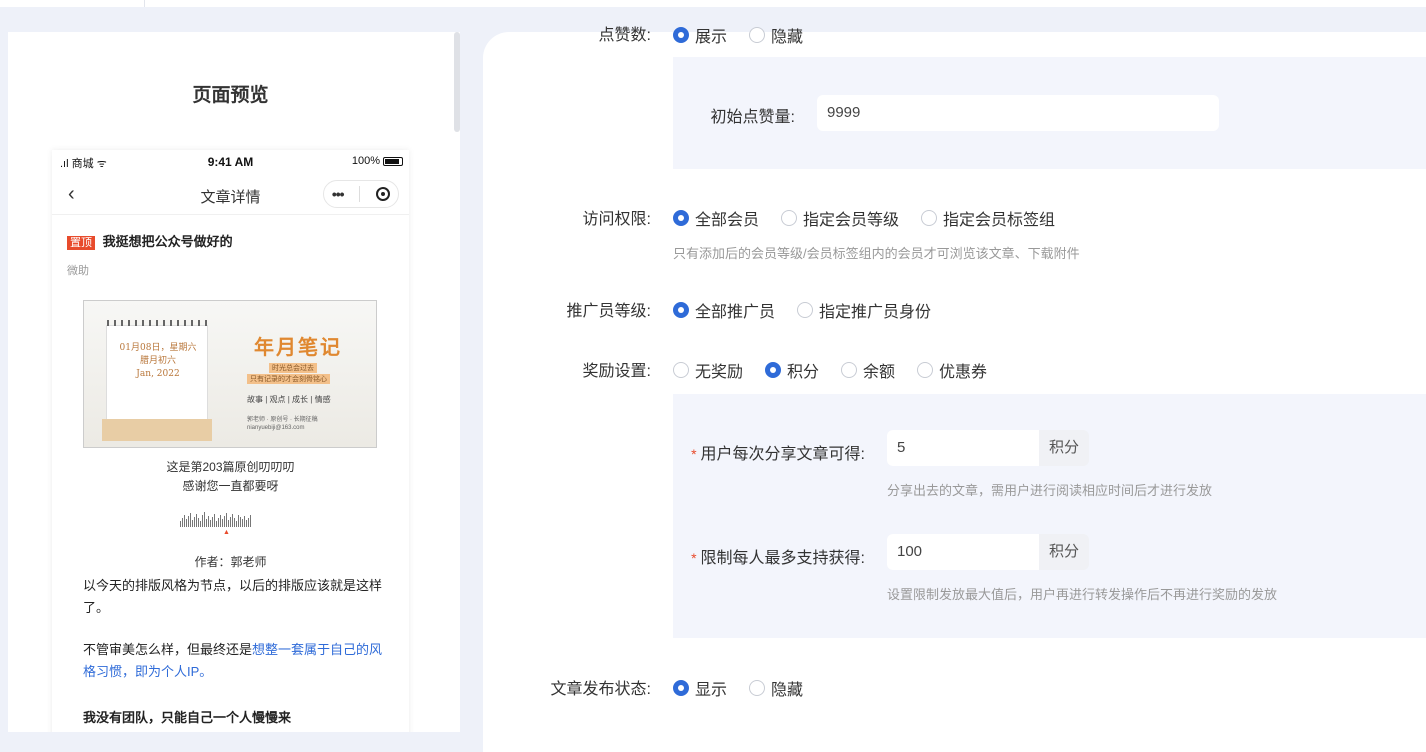 This screenshot has height=752, width=1426. Describe the element at coordinates (230, 486) in the screenshot. I see `article-caption-2: 感谢您一直都要呀` at that location.